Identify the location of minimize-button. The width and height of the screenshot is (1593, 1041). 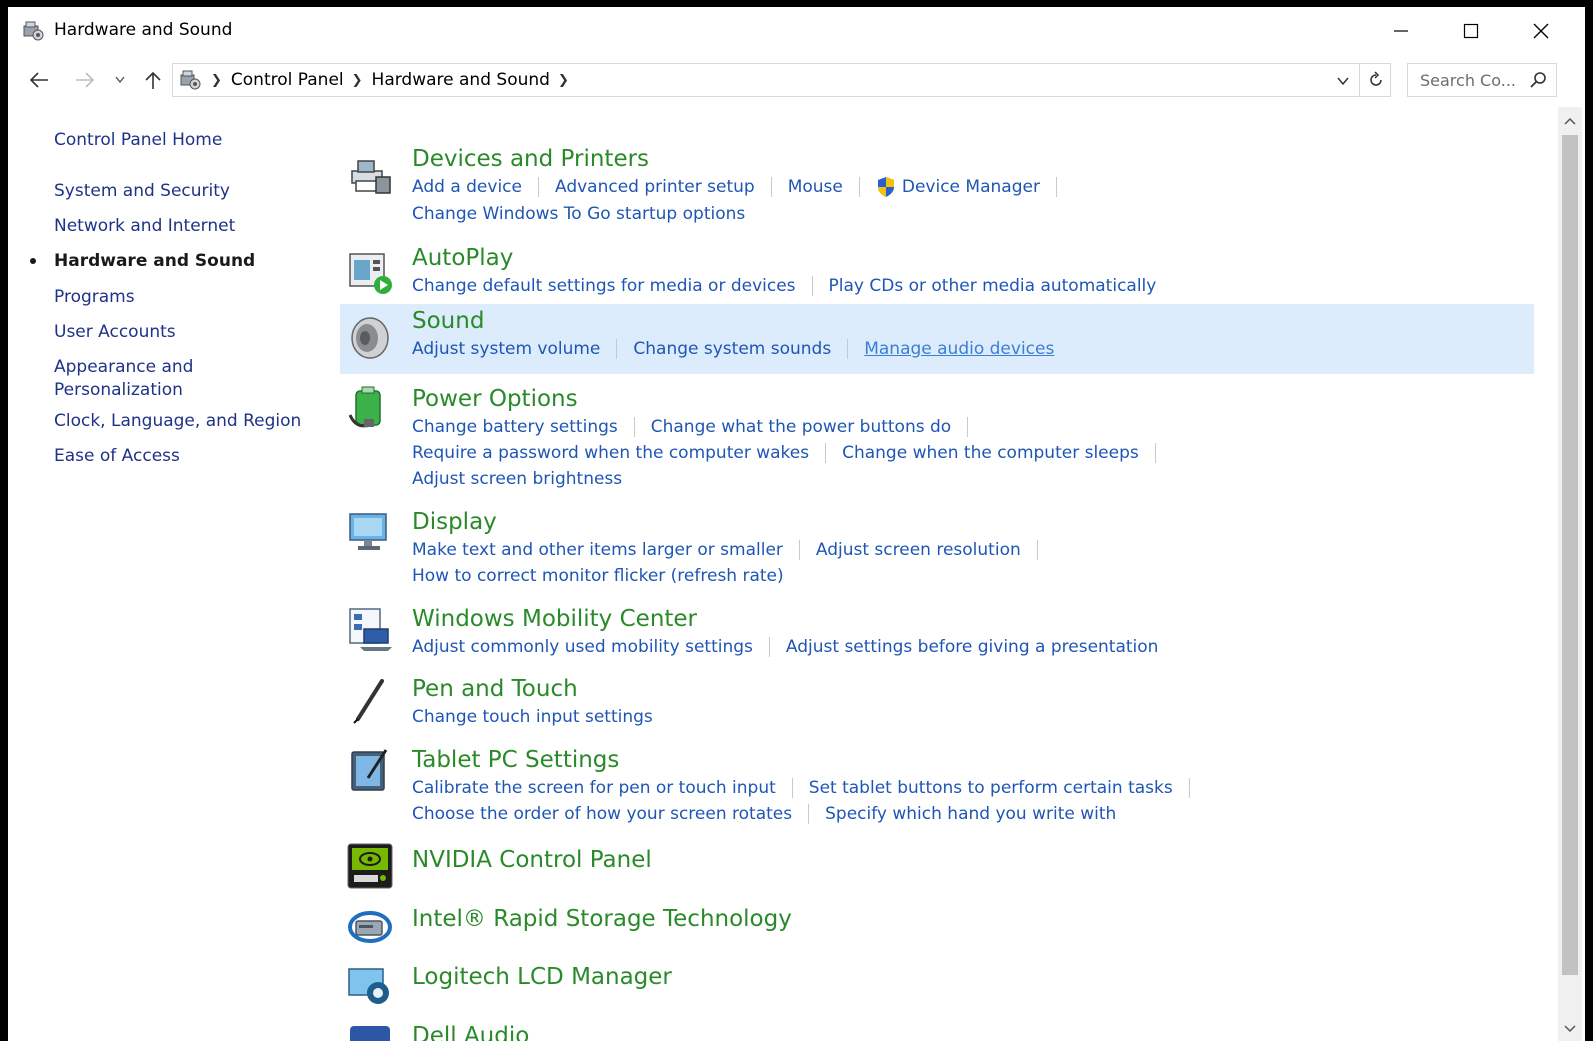
(1401, 30).